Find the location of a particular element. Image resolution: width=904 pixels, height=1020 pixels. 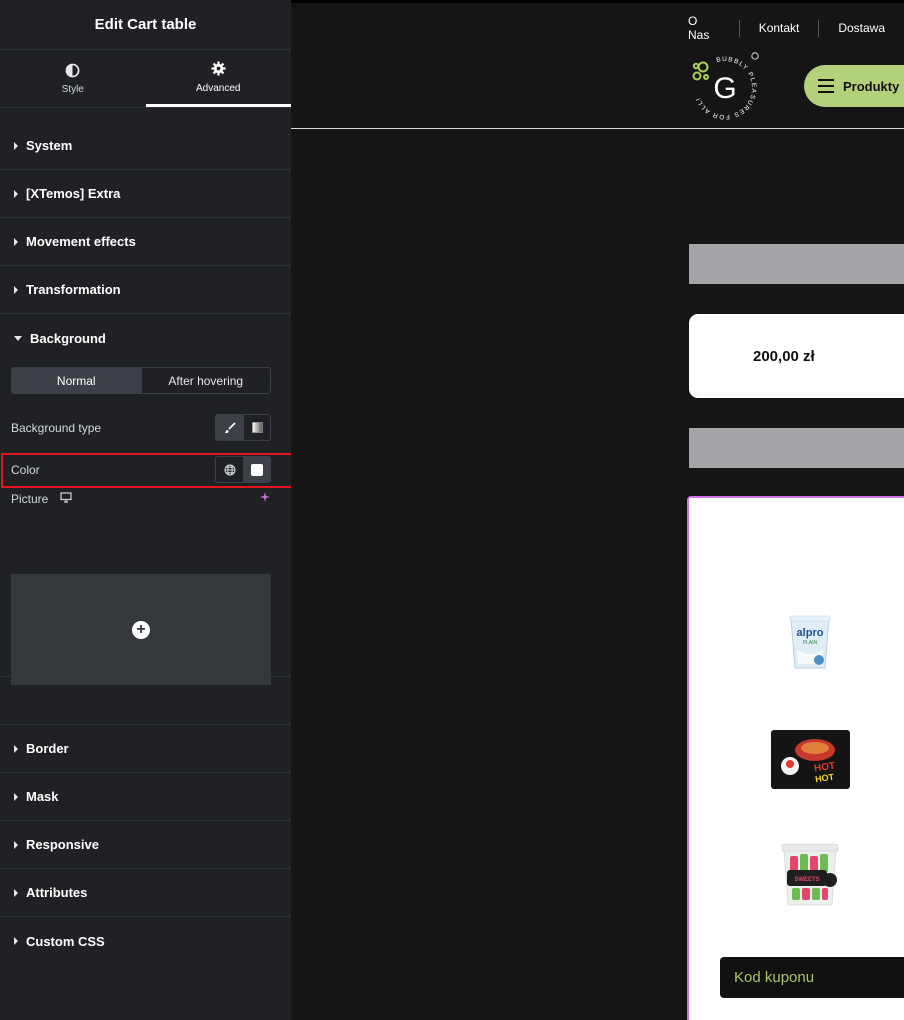

section-custom-css: Custom CSS is located at coordinates (145, 941).